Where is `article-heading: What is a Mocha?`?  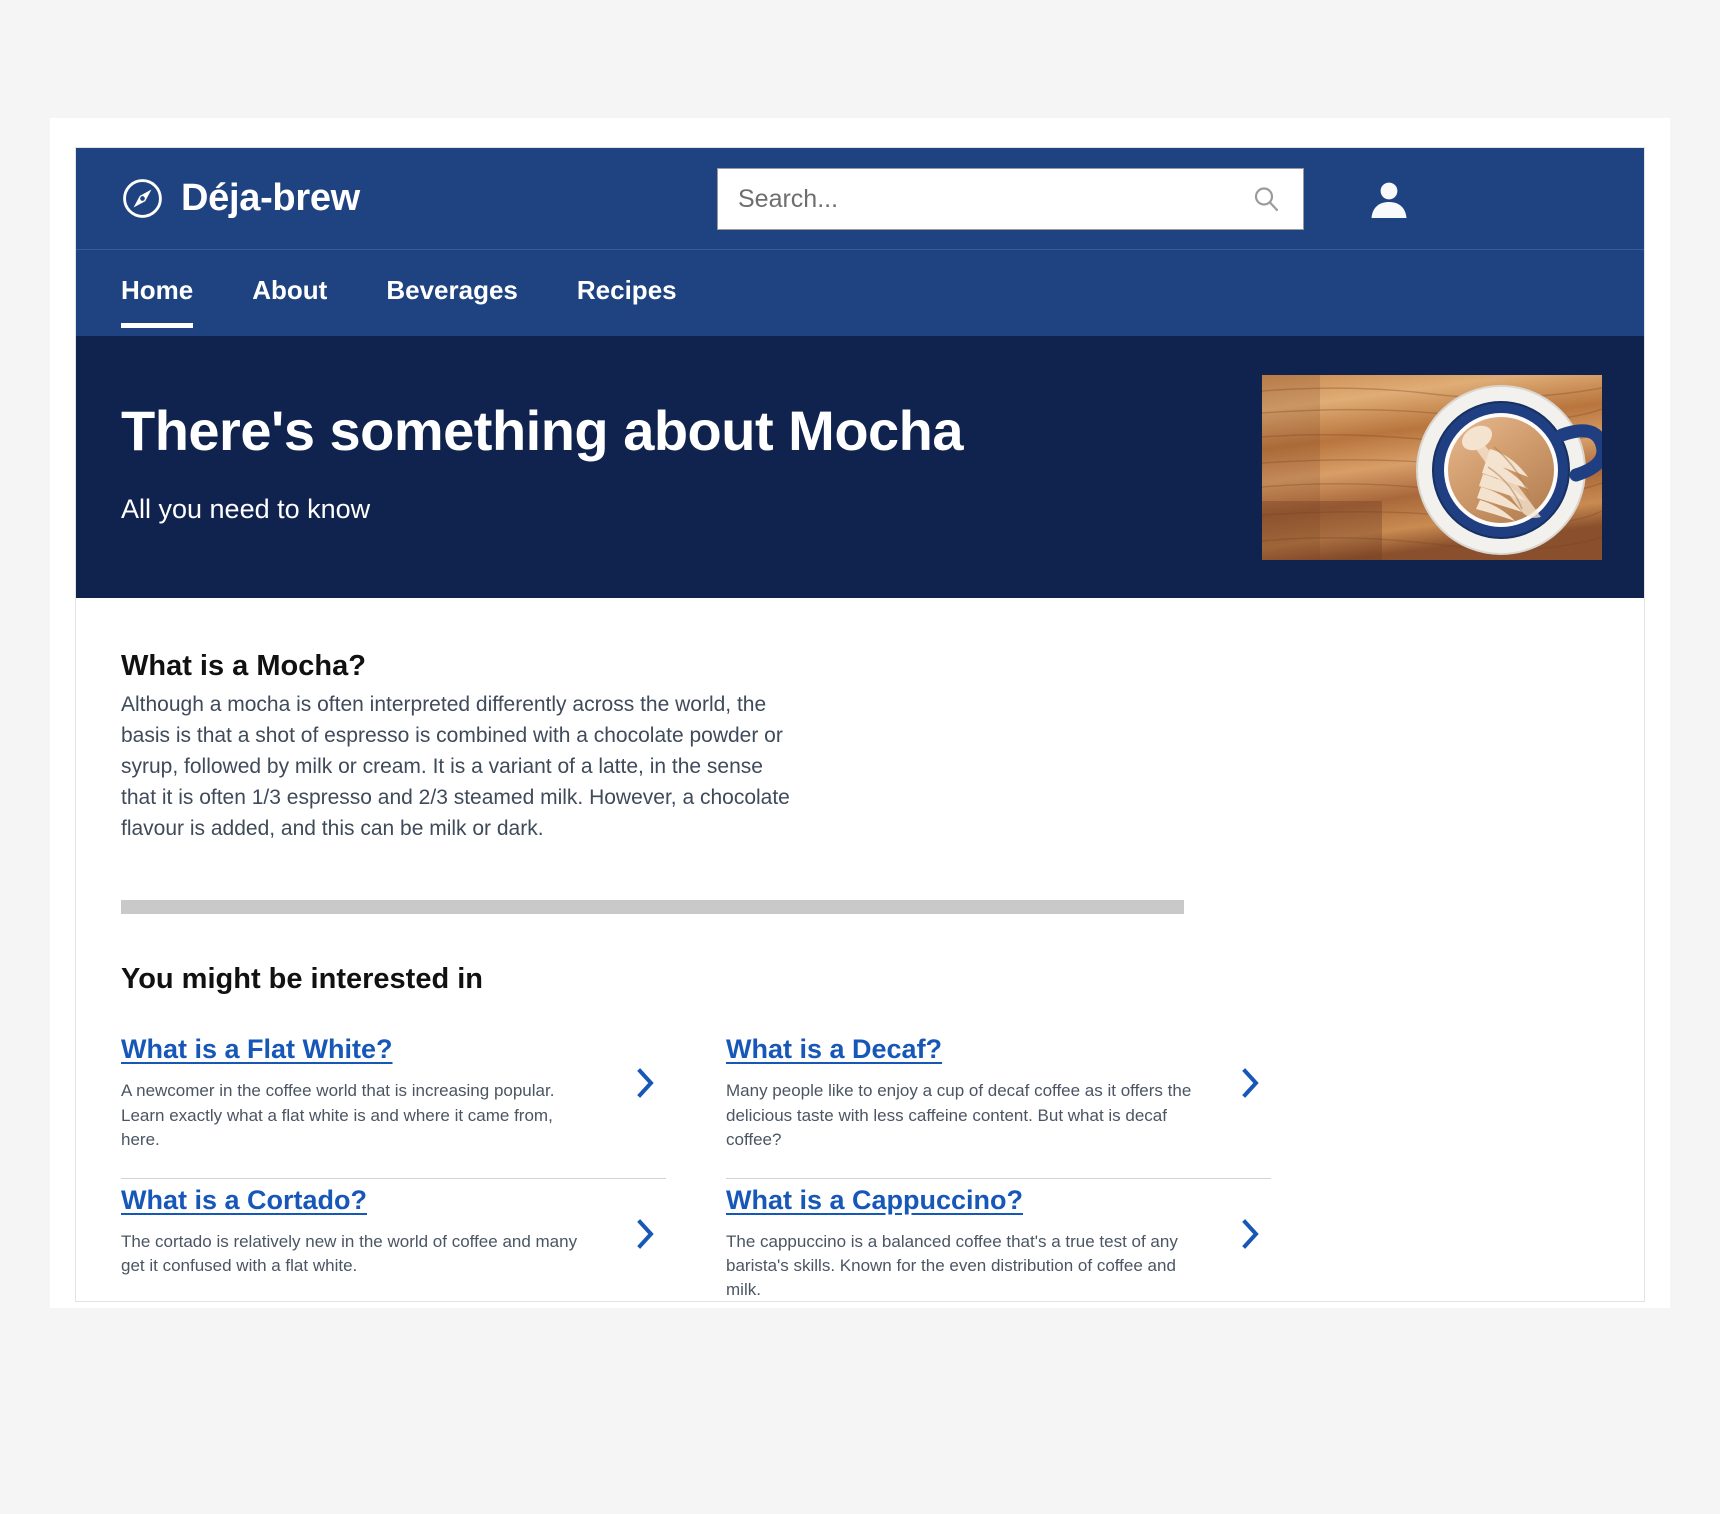
article-heading: What is a Mocha? is located at coordinates (243, 666).